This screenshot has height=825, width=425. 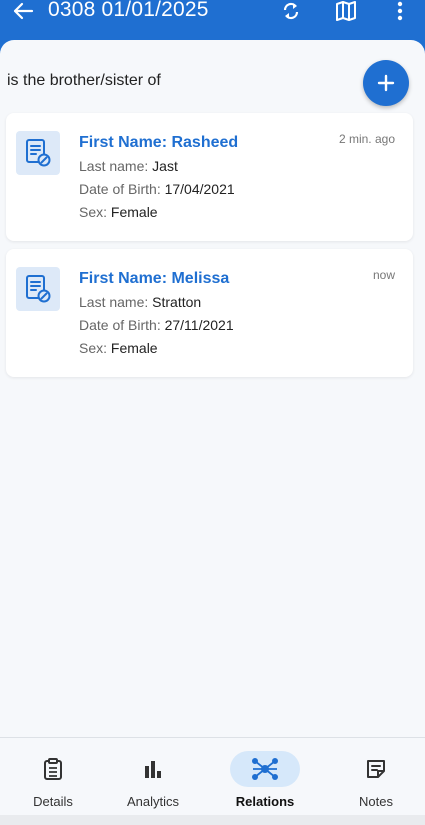 I want to click on bottom-navigation: Details Analytics Relations Notes, so click(x=212, y=776).